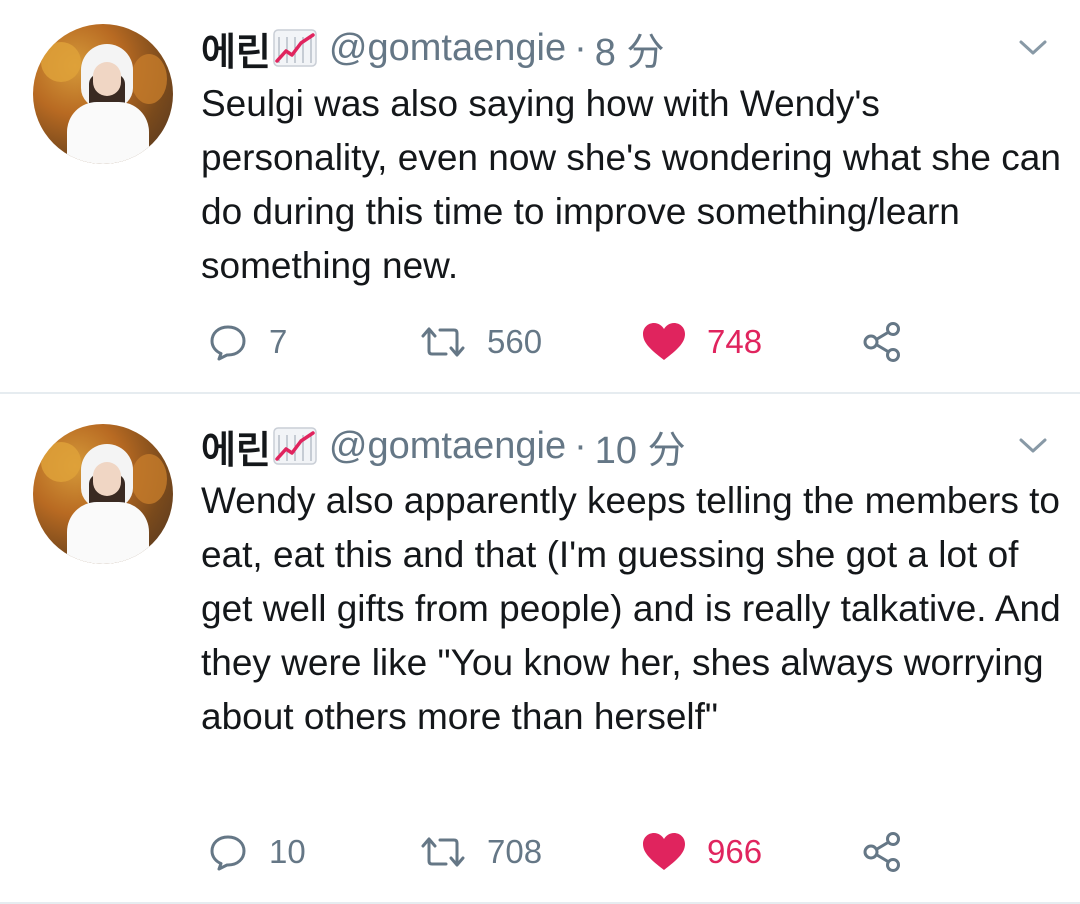 Image resolution: width=1080 pixels, height=904 pixels. What do you see at coordinates (630, 48) in the screenshot?
I see `timestamp: 8 分` at bounding box center [630, 48].